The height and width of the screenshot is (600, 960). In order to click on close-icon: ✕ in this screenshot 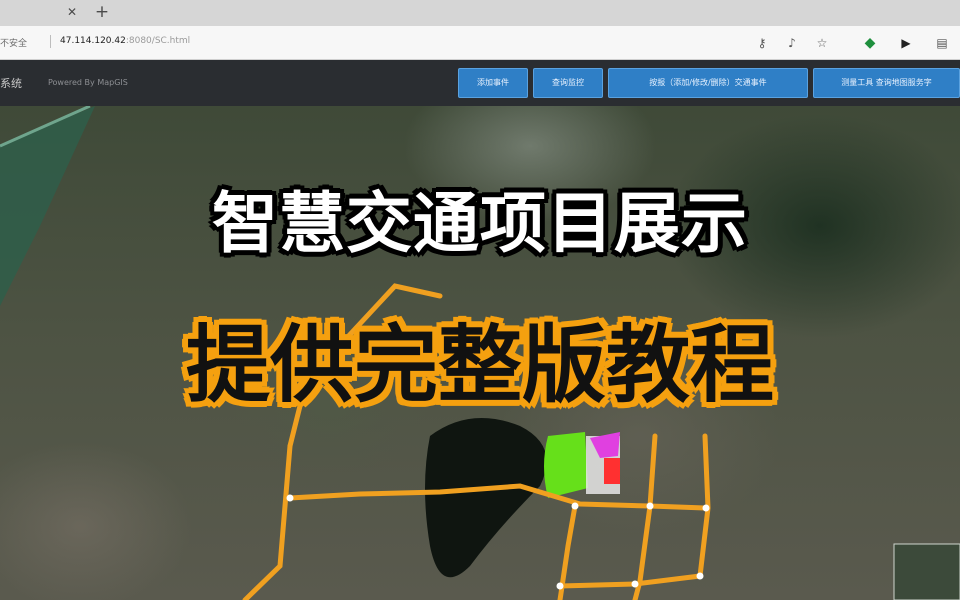, I will do `click(72, 12)`.